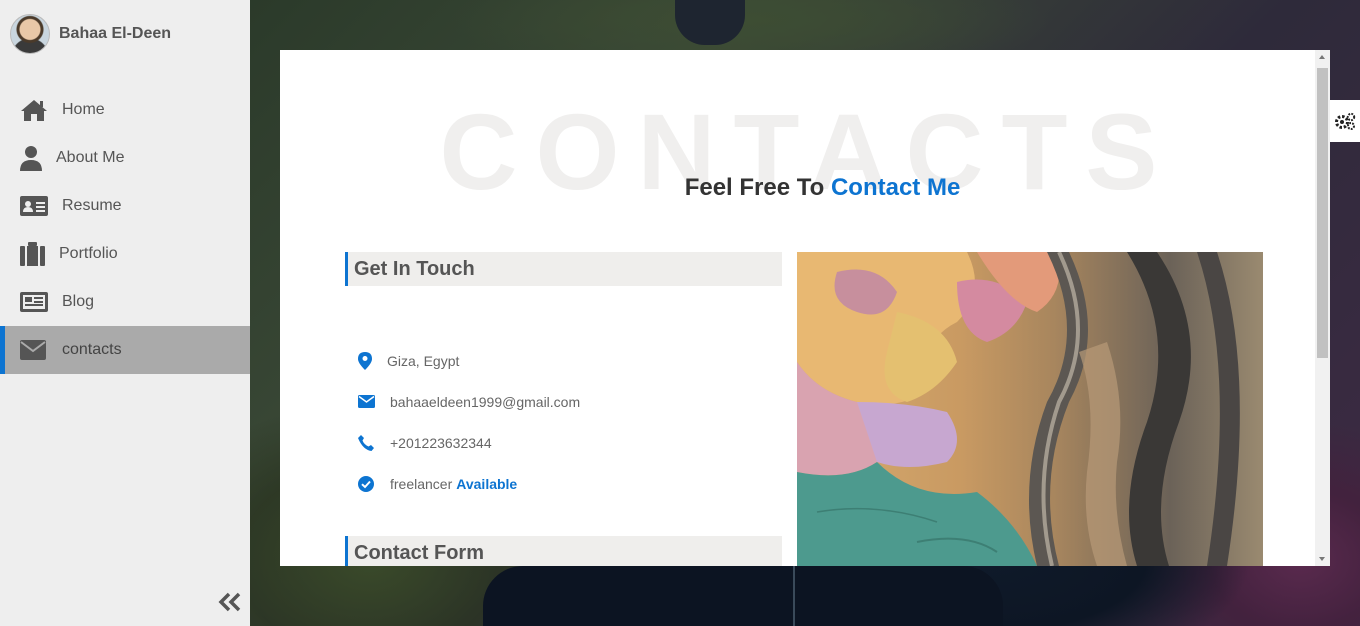 This screenshot has width=1360, height=626. I want to click on sidebar-item-label: contacts, so click(92, 349).